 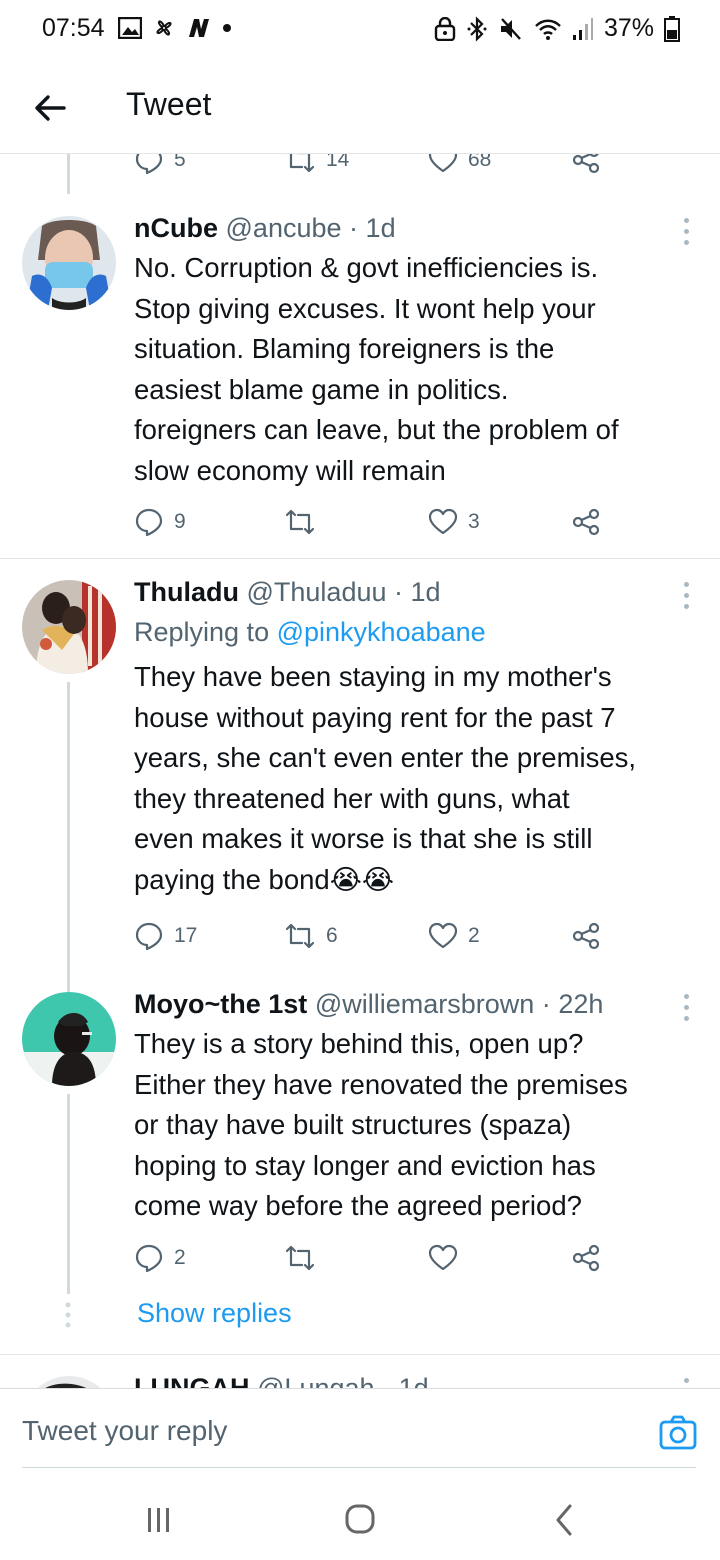 I want to click on author-name: nCube, so click(x=176, y=228).